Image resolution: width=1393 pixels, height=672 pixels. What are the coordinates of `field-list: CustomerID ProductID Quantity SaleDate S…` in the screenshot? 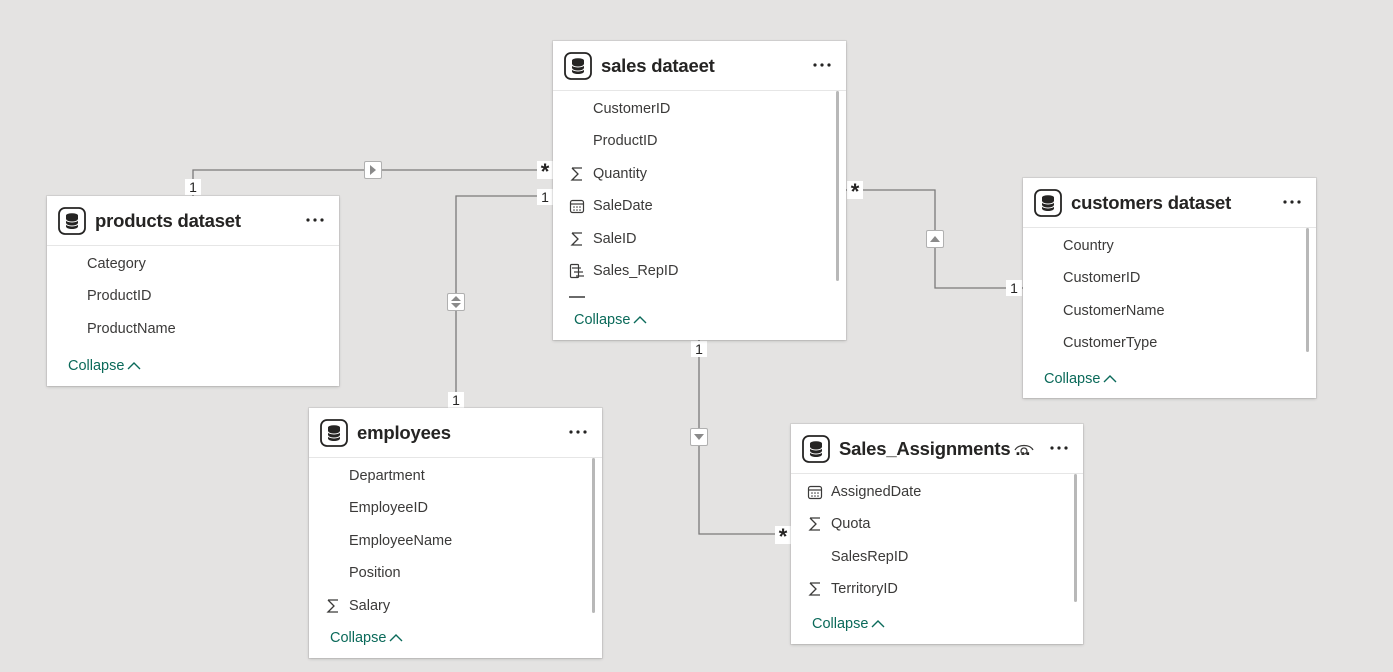 It's located at (699, 196).